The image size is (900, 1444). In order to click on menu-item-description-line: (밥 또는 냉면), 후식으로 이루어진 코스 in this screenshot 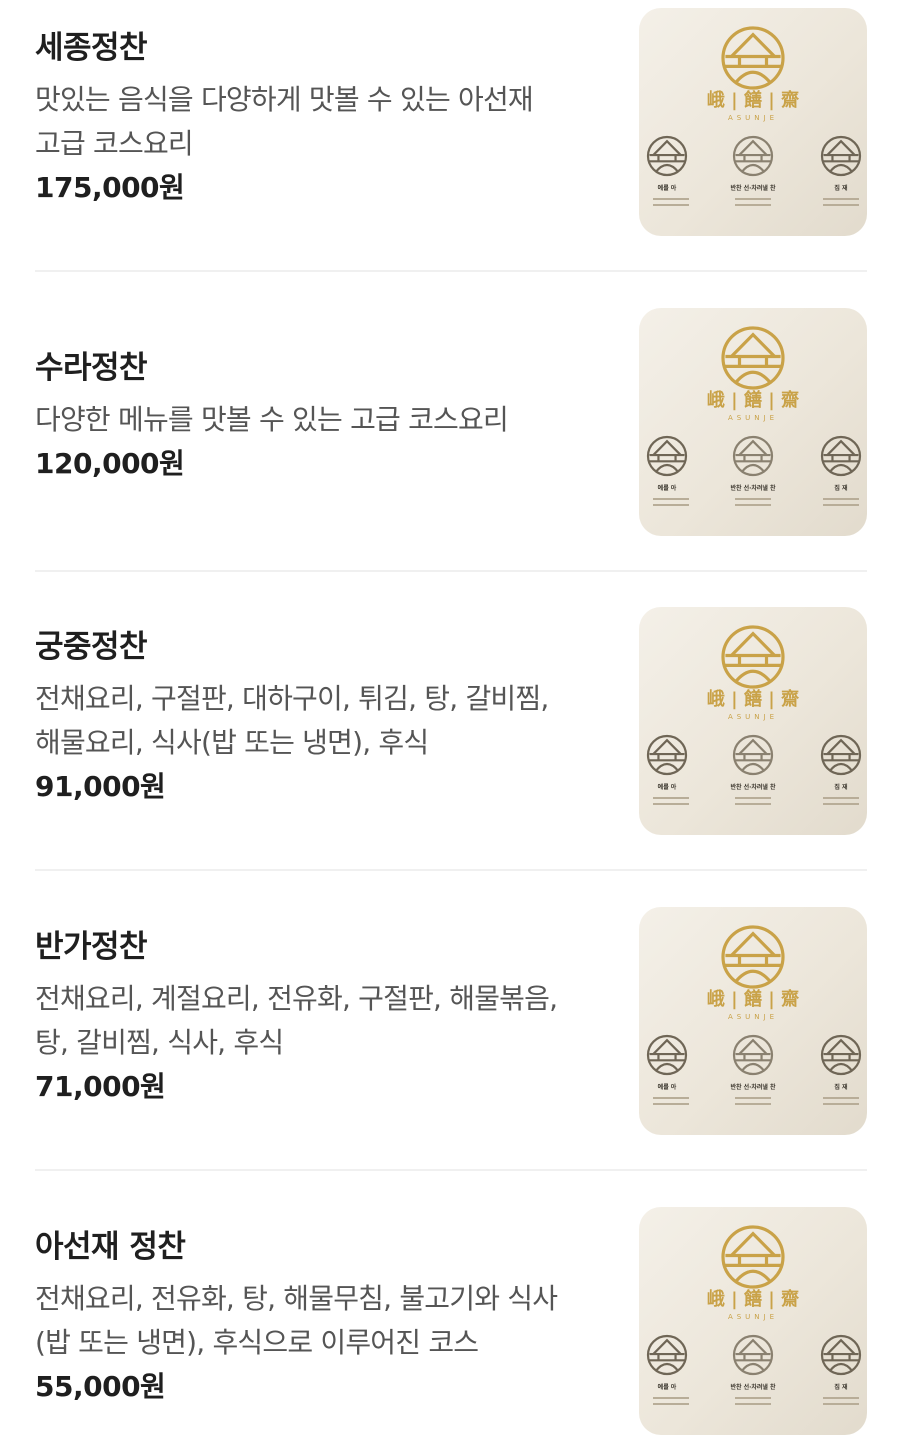, I will do `click(257, 1342)`.